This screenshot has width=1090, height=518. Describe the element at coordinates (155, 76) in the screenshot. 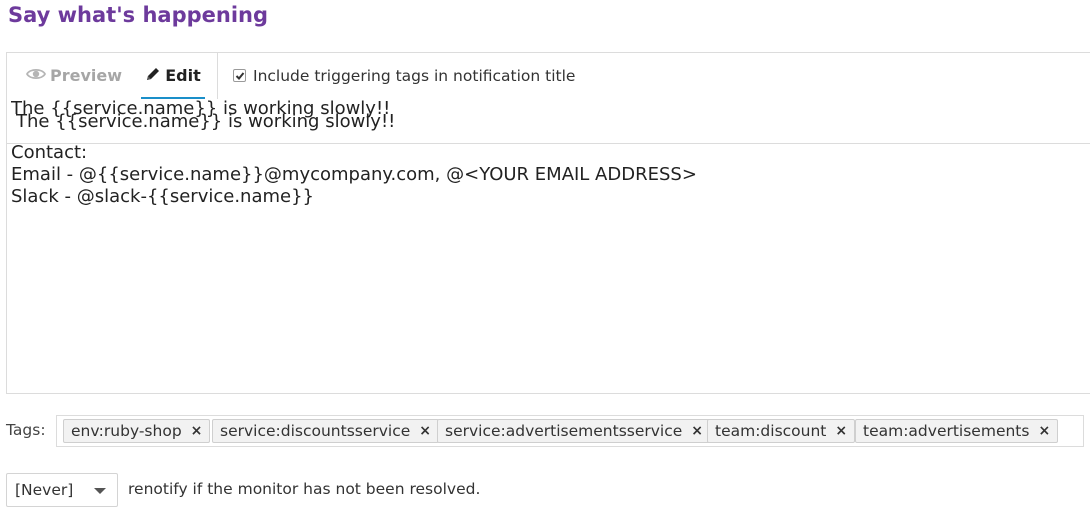

I see `pencil-icon` at that location.